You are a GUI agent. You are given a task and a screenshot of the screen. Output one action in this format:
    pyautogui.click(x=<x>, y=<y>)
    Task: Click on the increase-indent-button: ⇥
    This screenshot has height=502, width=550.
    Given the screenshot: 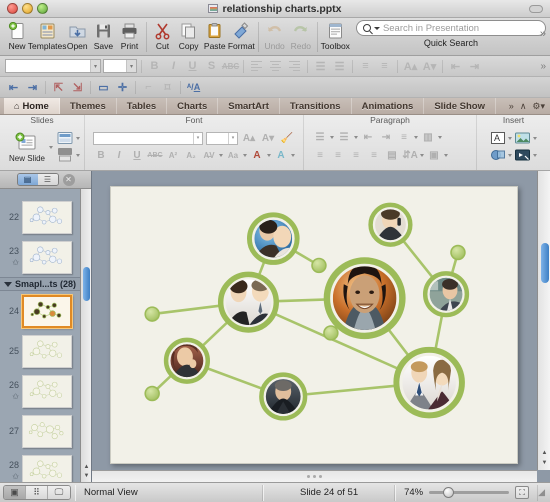 What is the action you would take?
    pyautogui.click(x=474, y=66)
    